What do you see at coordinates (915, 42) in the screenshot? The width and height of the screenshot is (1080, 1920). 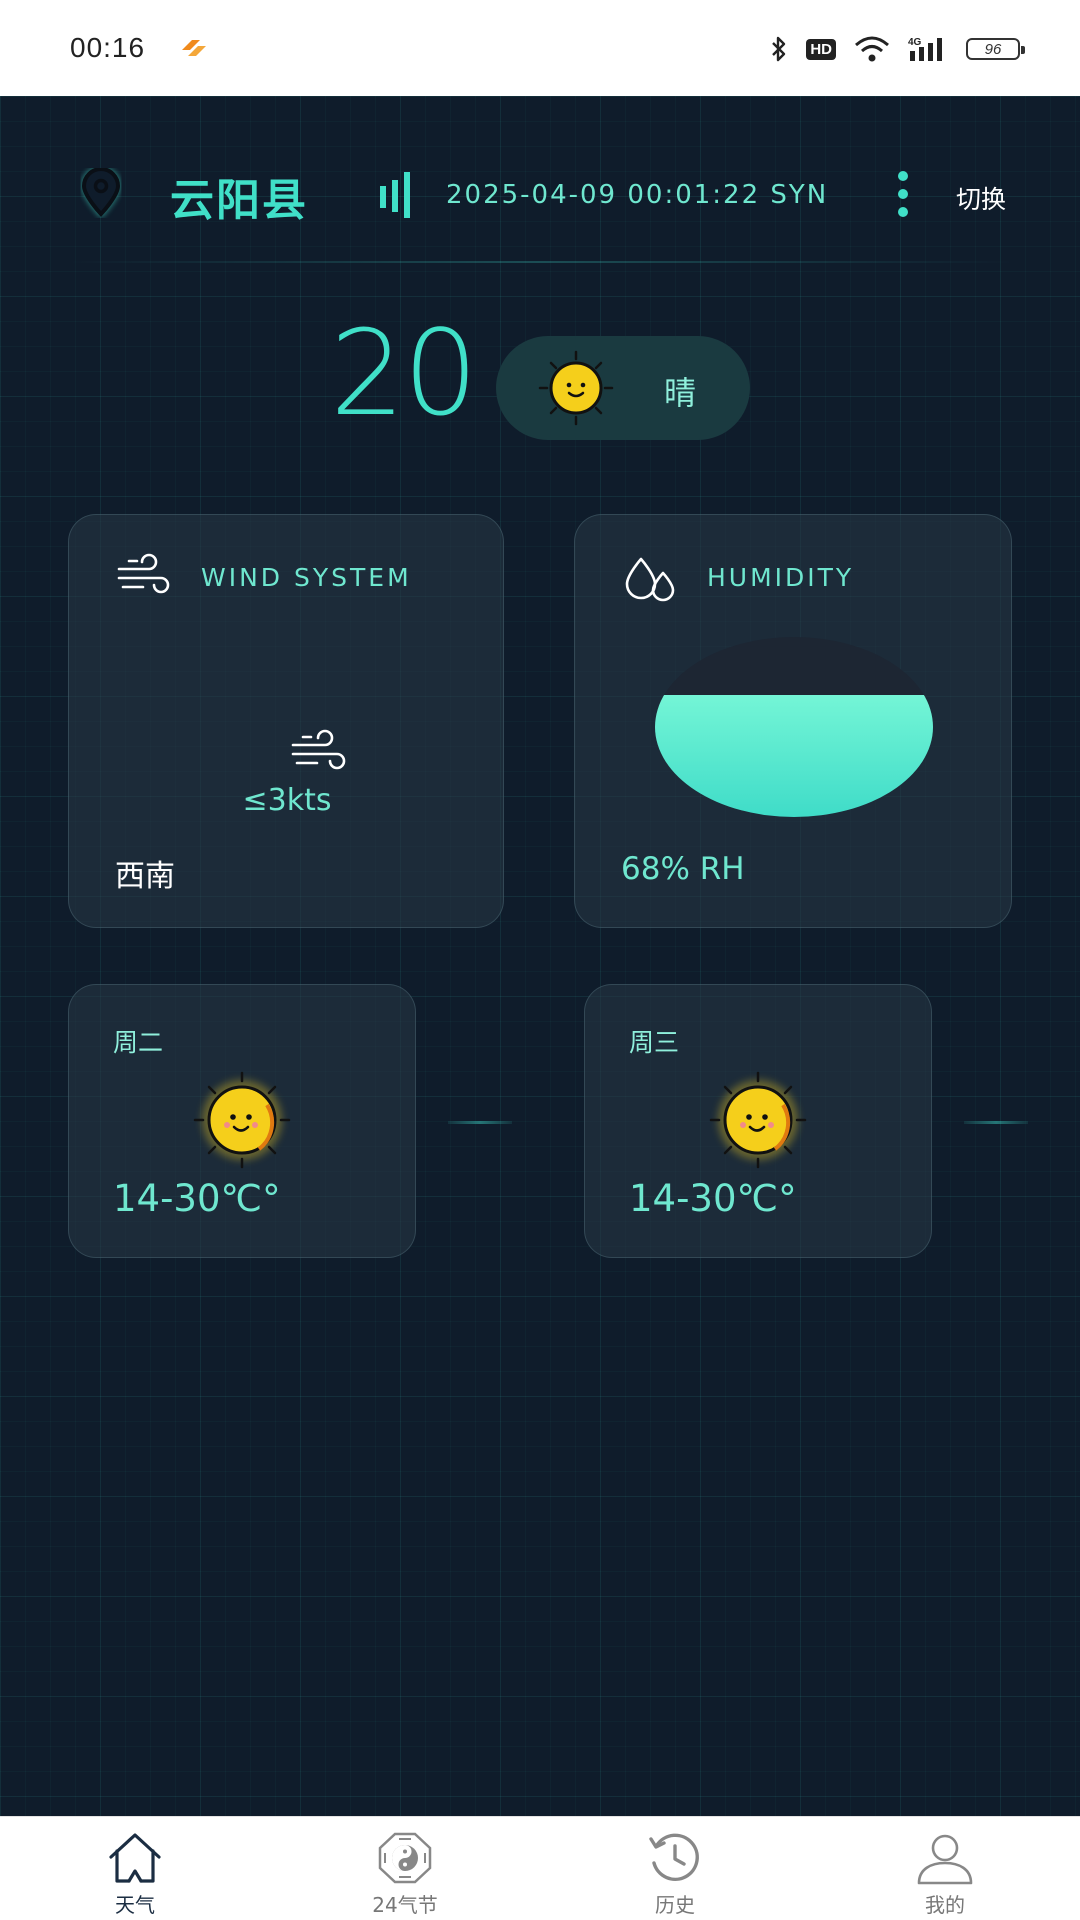 I see `svg-text: 4G` at bounding box center [915, 42].